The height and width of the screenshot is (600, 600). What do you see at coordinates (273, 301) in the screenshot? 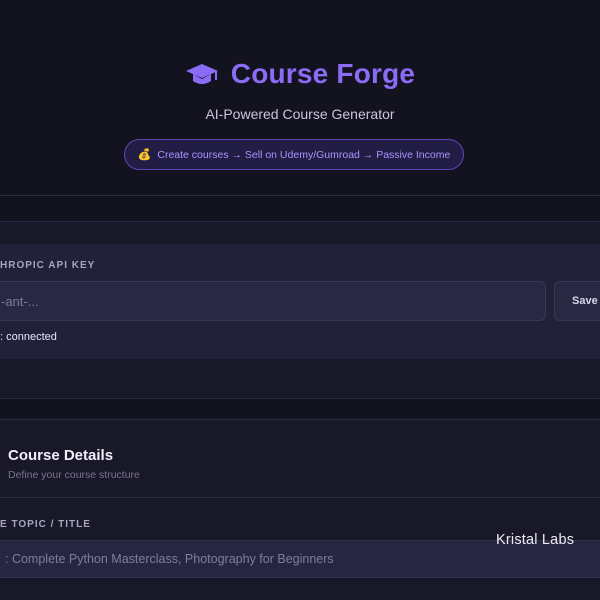
I see `api-key-input` at bounding box center [273, 301].